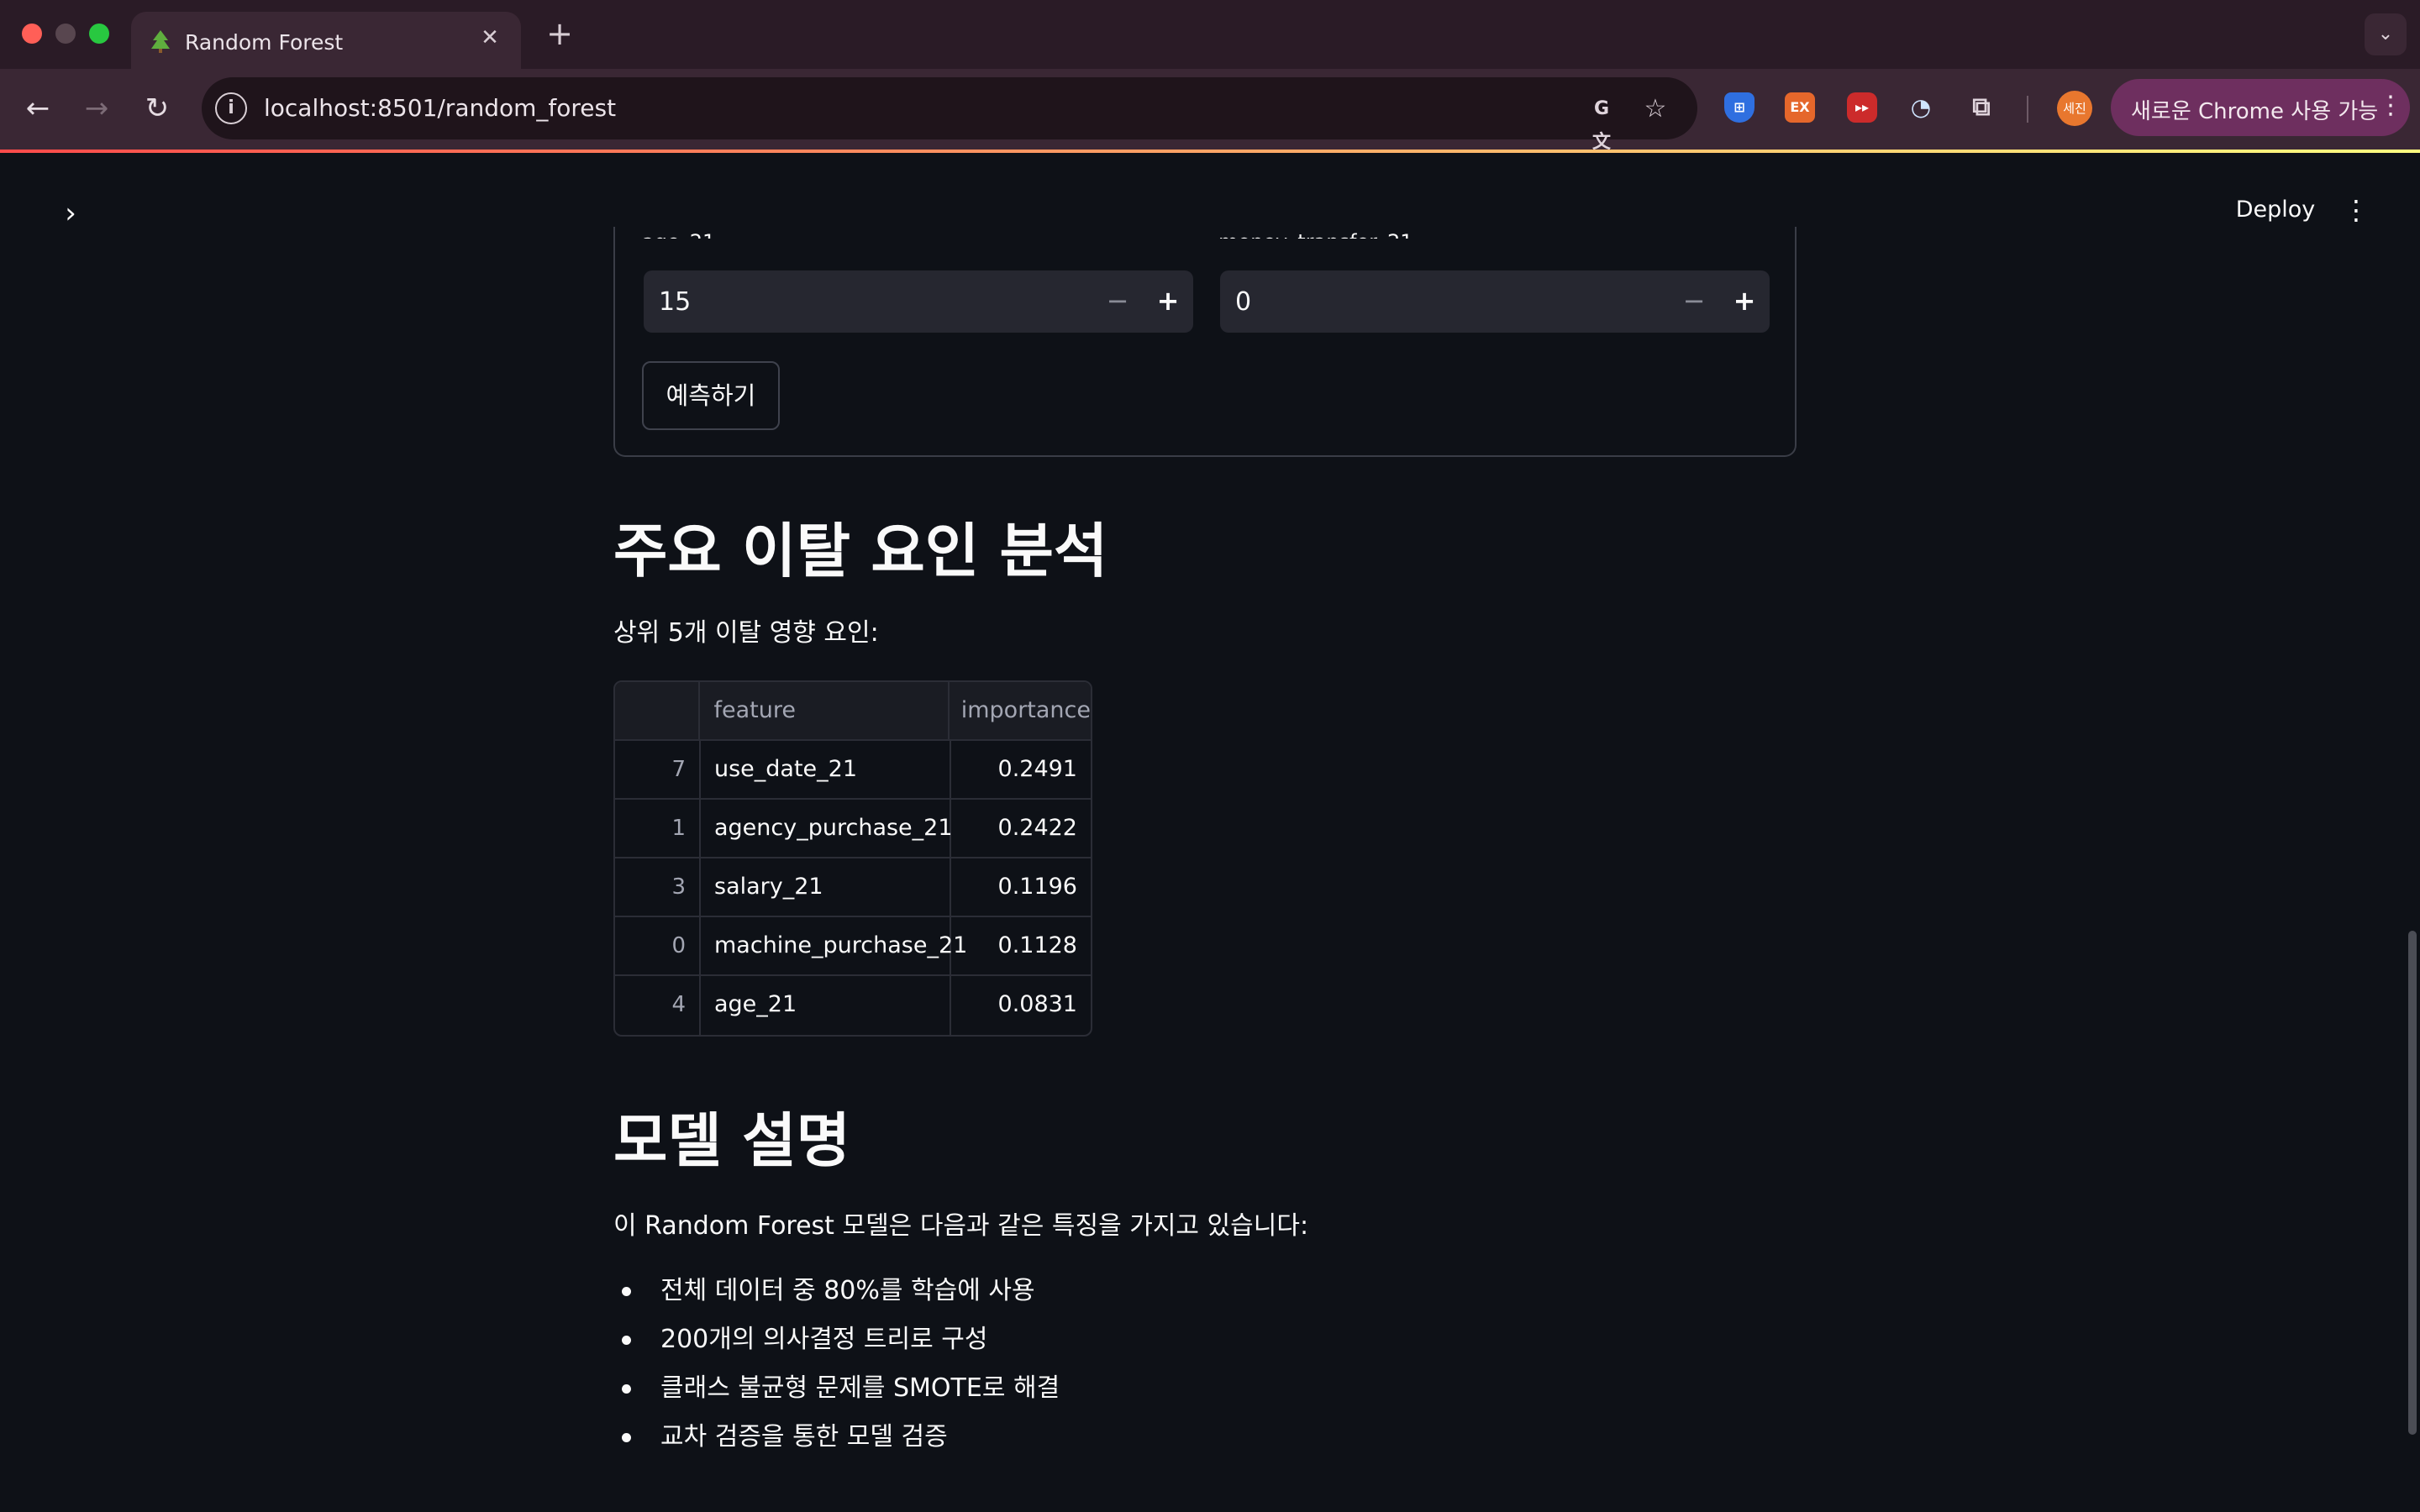  What do you see at coordinates (559, 33) in the screenshot?
I see `new-tab-button: +` at bounding box center [559, 33].